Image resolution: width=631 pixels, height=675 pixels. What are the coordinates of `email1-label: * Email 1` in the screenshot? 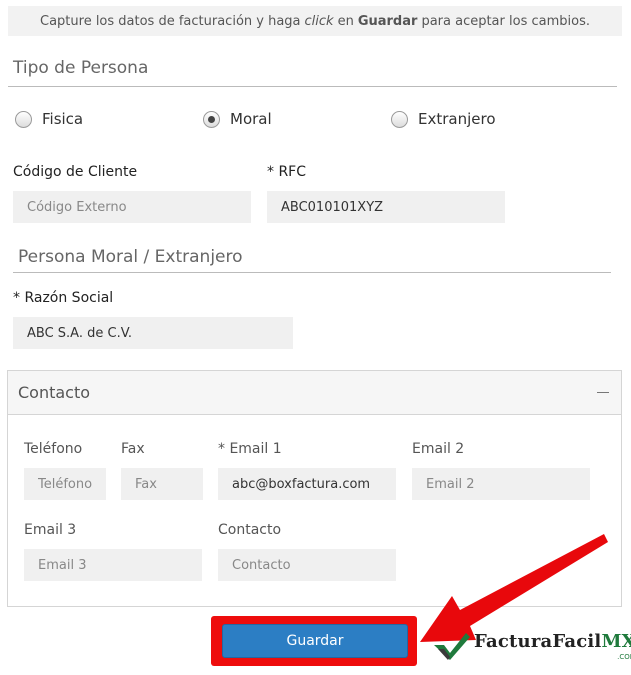 It's located at (250, 449).